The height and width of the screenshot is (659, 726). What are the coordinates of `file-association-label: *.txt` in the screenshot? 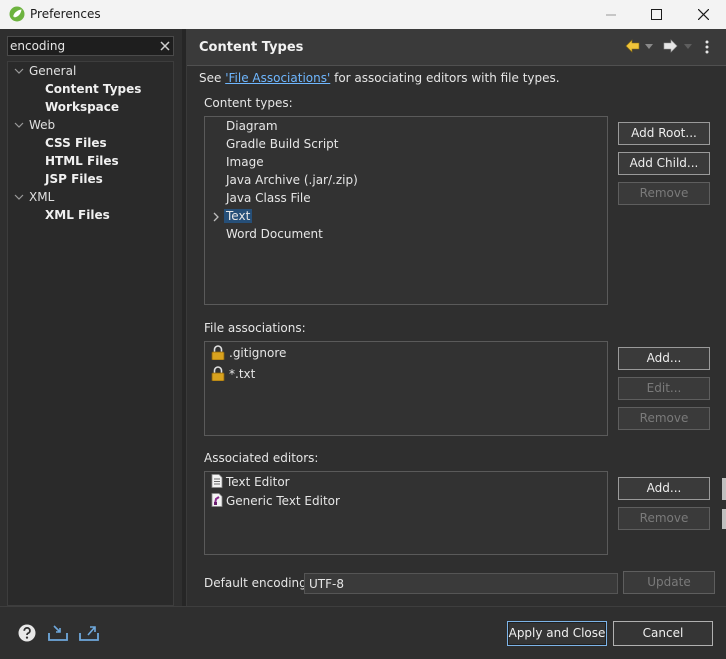 It's located at (242, 374).